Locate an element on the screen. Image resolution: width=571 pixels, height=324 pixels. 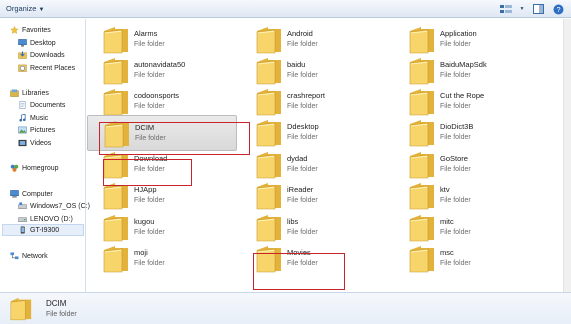
nav-libraries: Libraries is located at coordinates (29, 93).